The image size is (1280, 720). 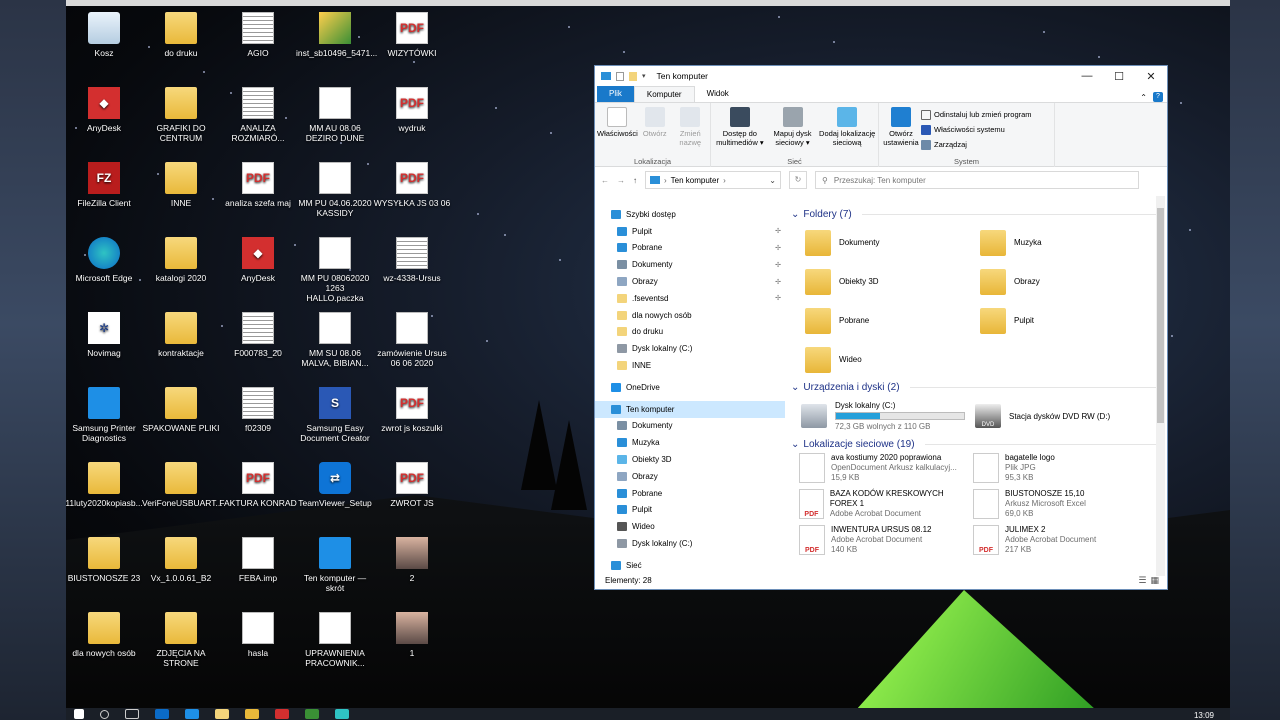 I want to click on tab-view: Widok, so click(x=718, y=94).